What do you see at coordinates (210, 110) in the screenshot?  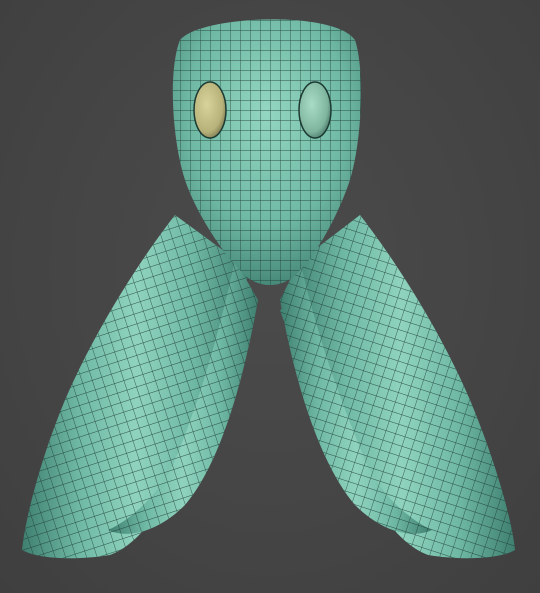 I see `left-eye` at bounding box center [210, 110].